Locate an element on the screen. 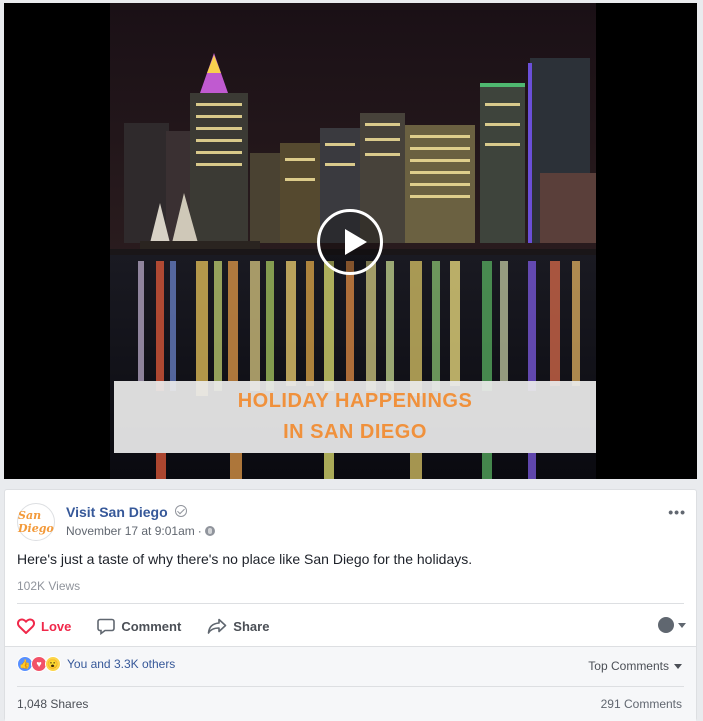 Image resolution: width=703 pixels, height=721 pixels. page-name-link: Visit San Diego is located at coordinates (117, 512).